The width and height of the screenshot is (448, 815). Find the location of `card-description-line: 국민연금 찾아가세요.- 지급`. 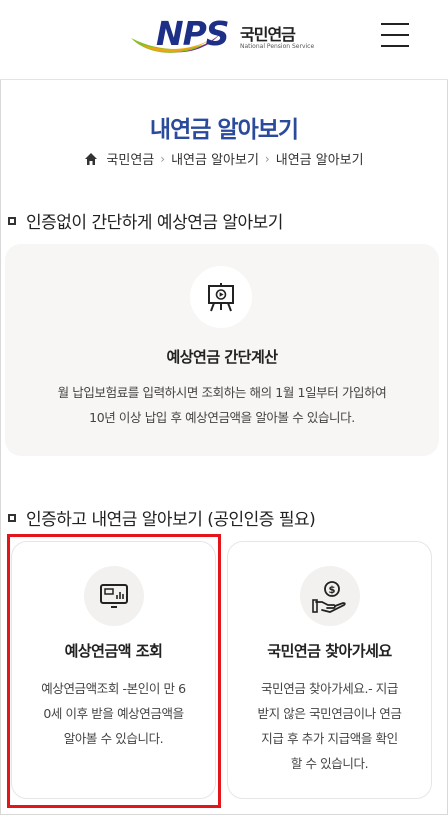

card-description-line: 국민연금 찾아가세요.- 지급 is located at coordinates (329, 688).